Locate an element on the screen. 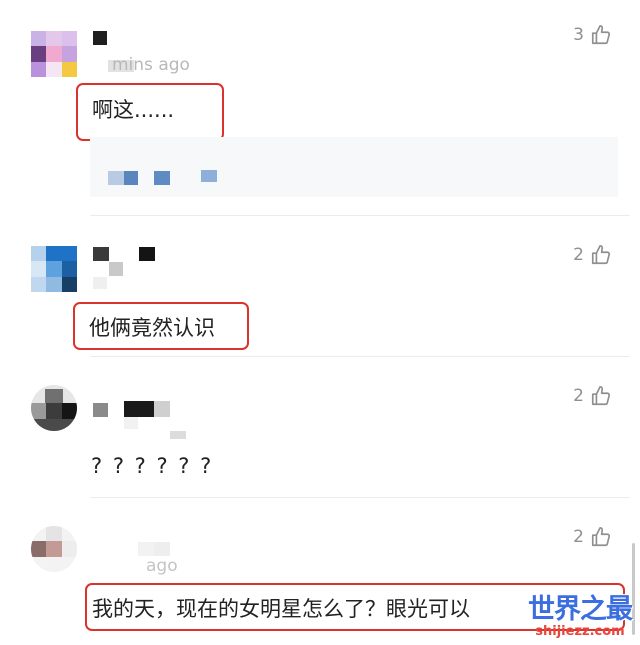 This screenshot has width=640, height=645. like-button: 3 is located at coordinates (592, 35).